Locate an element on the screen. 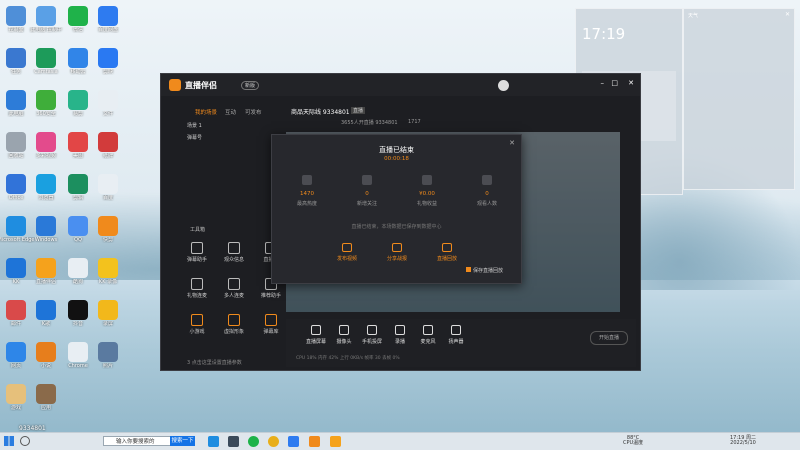 The height and width of the screenshot is (450, 800). stat-item: 0 新增关注 is located at coordinates (367, 191).